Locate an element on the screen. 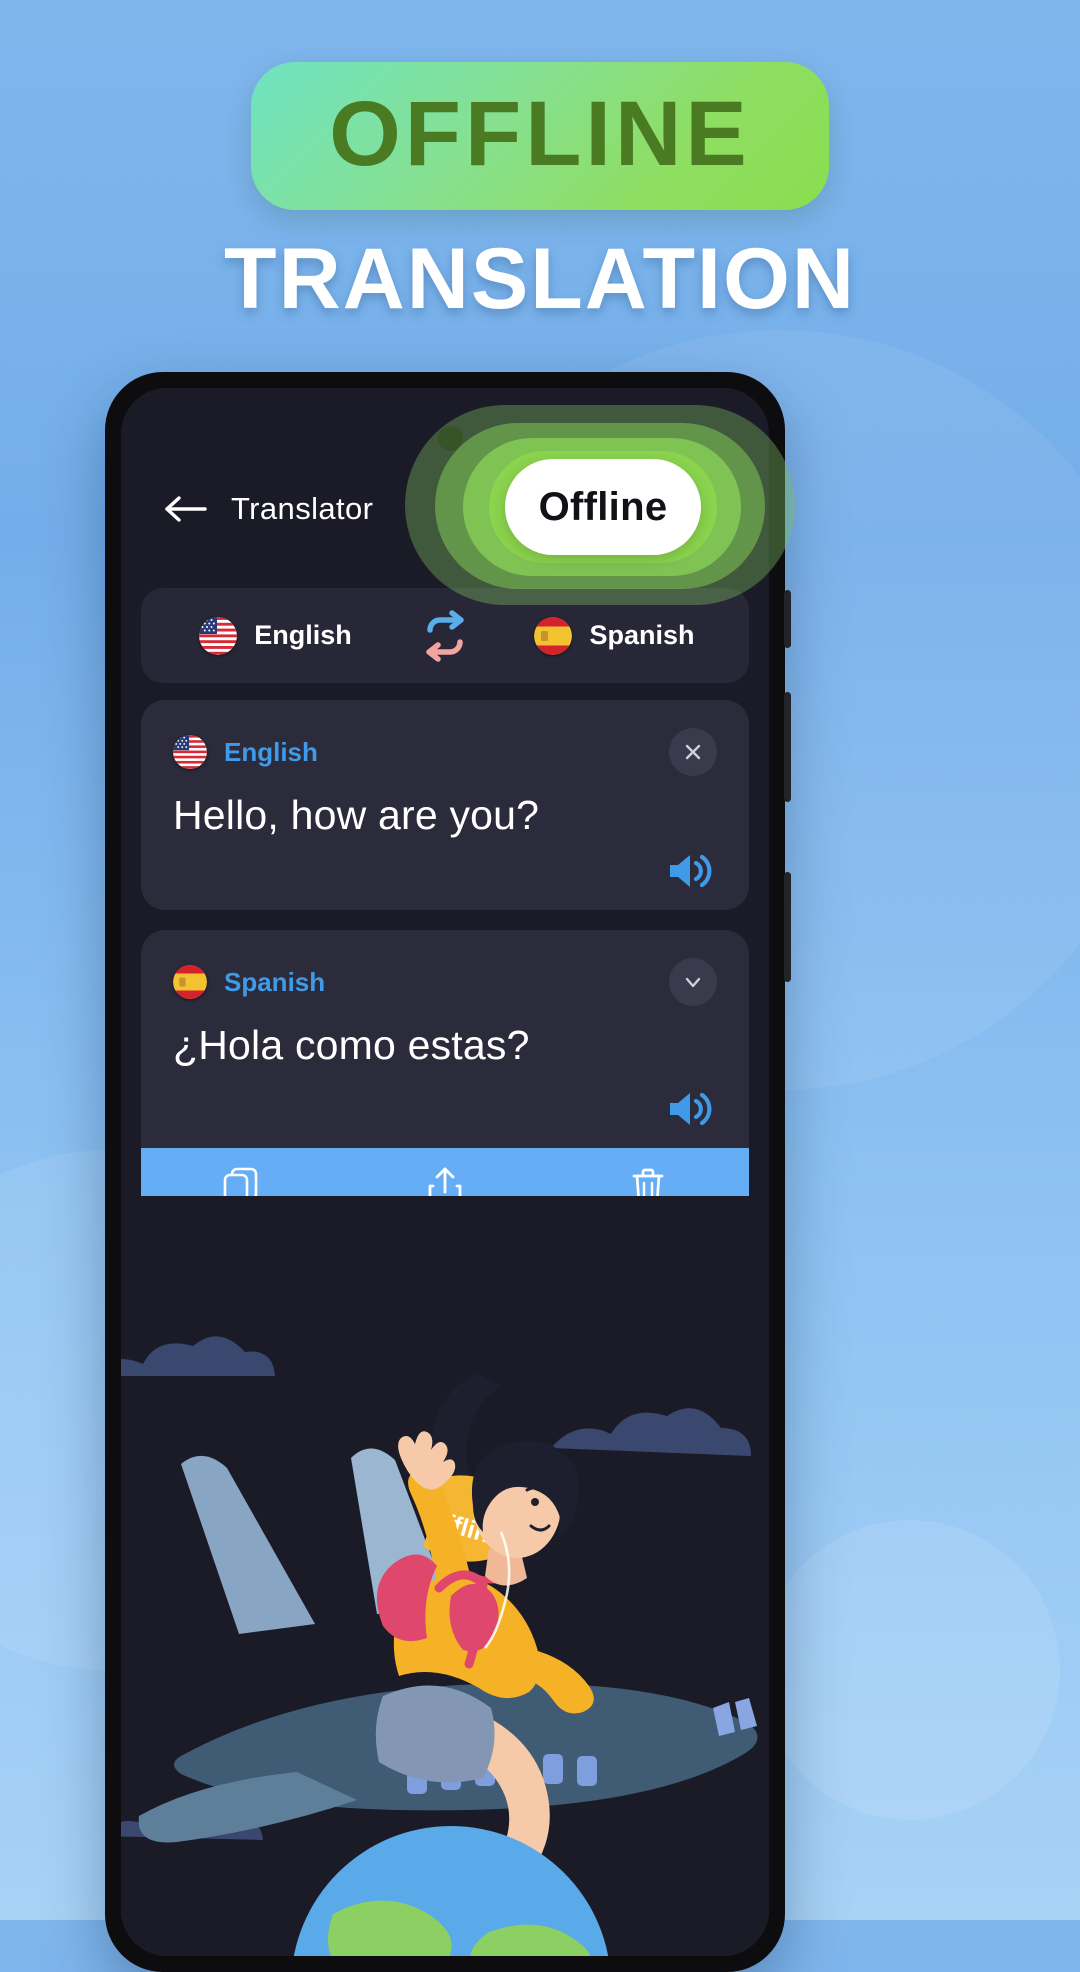 Image resolution: width=1080 pixels, height=1972 pixels. hero-offline-badge: OFFLINE is located at coordinates (540, 136).